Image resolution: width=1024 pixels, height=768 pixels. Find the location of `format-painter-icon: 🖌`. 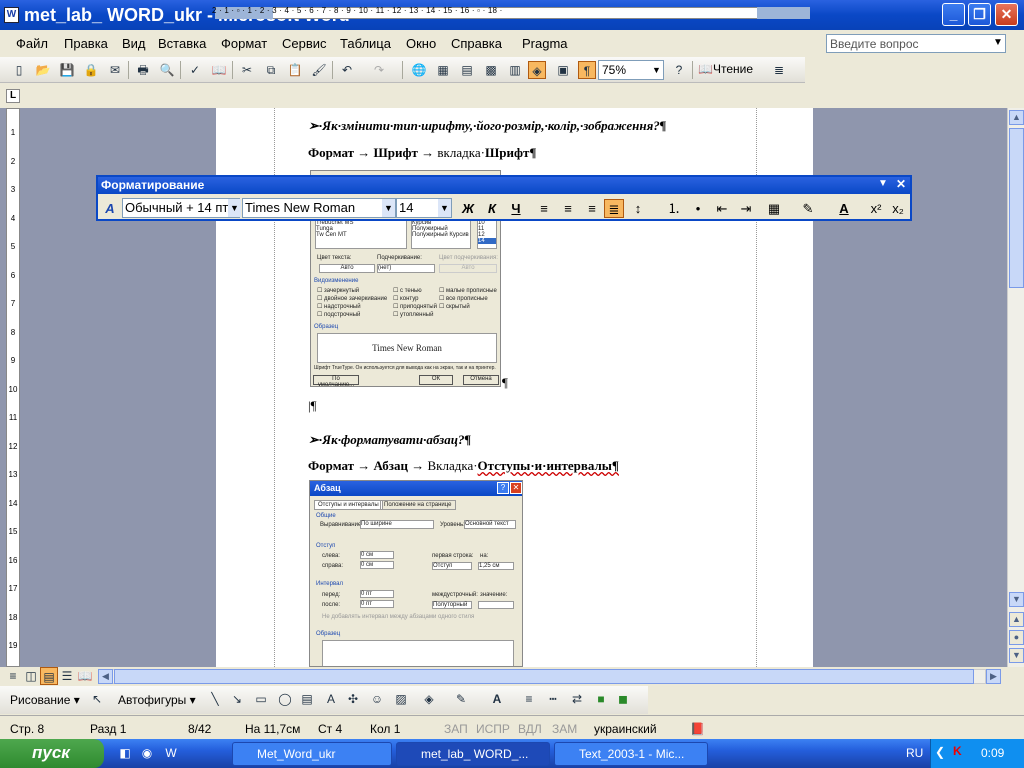

format-painter-icon: 🖌 is located at coordinates (319, 70).